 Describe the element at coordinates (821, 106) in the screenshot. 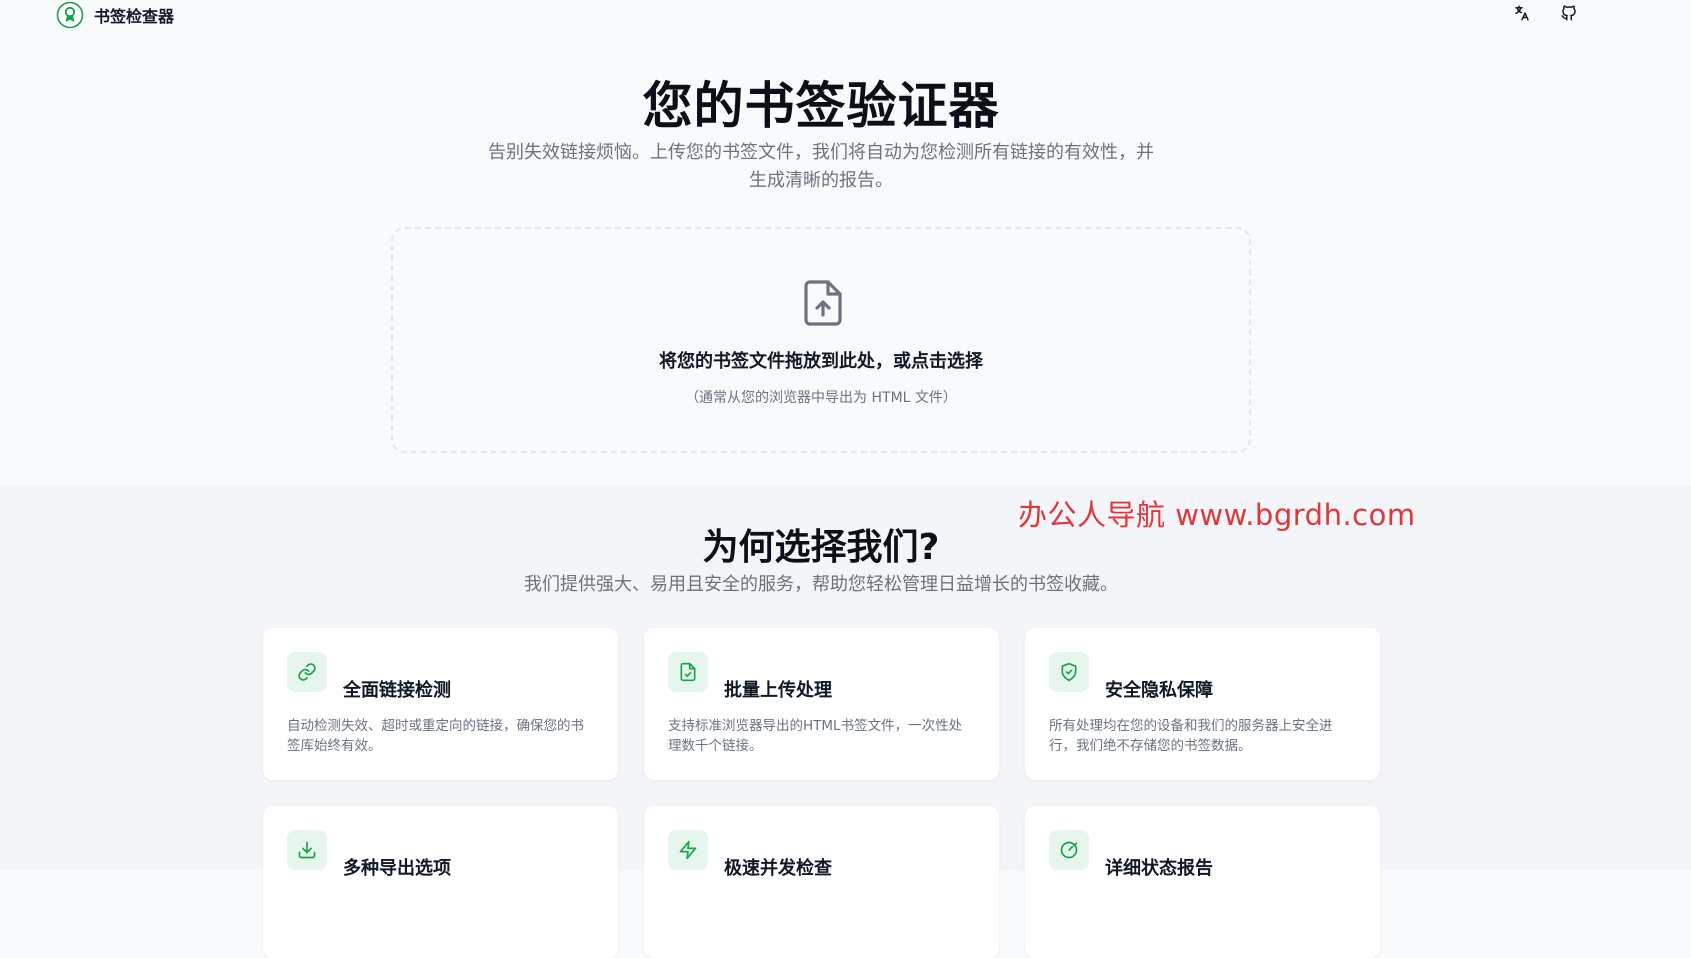

I see `page-title: 您的书签验证器` at that location.